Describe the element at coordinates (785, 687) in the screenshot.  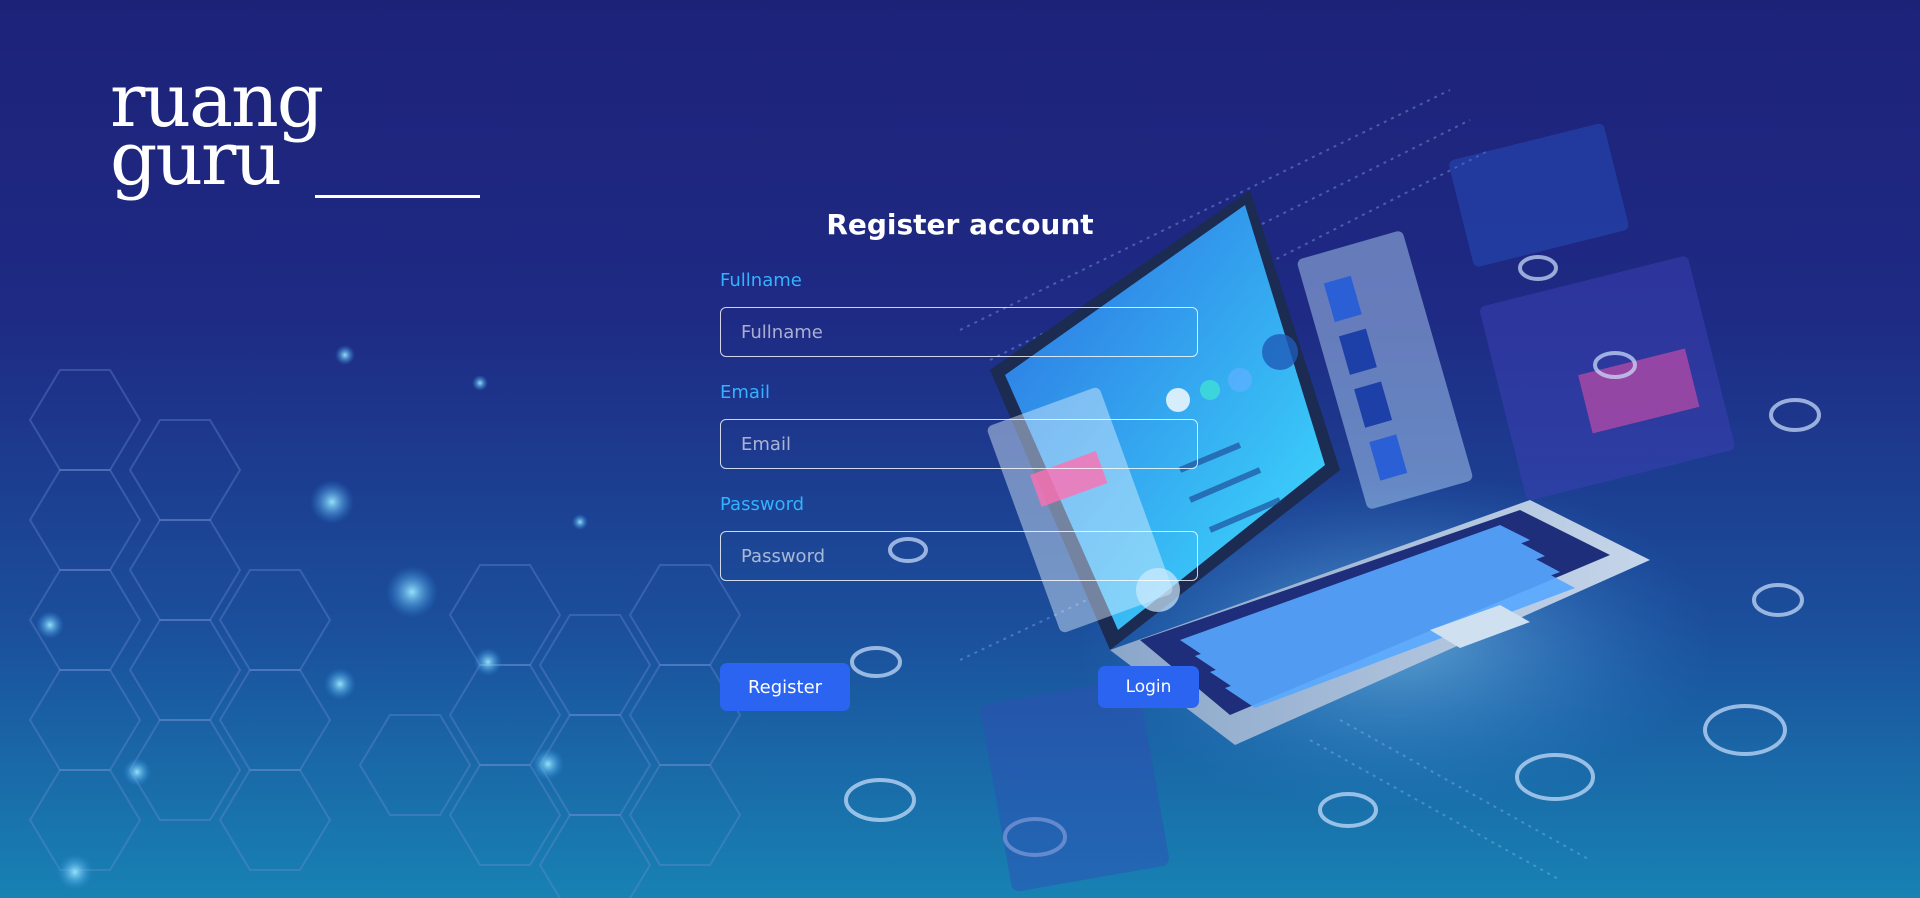
I see `register-button: Register` at that location.